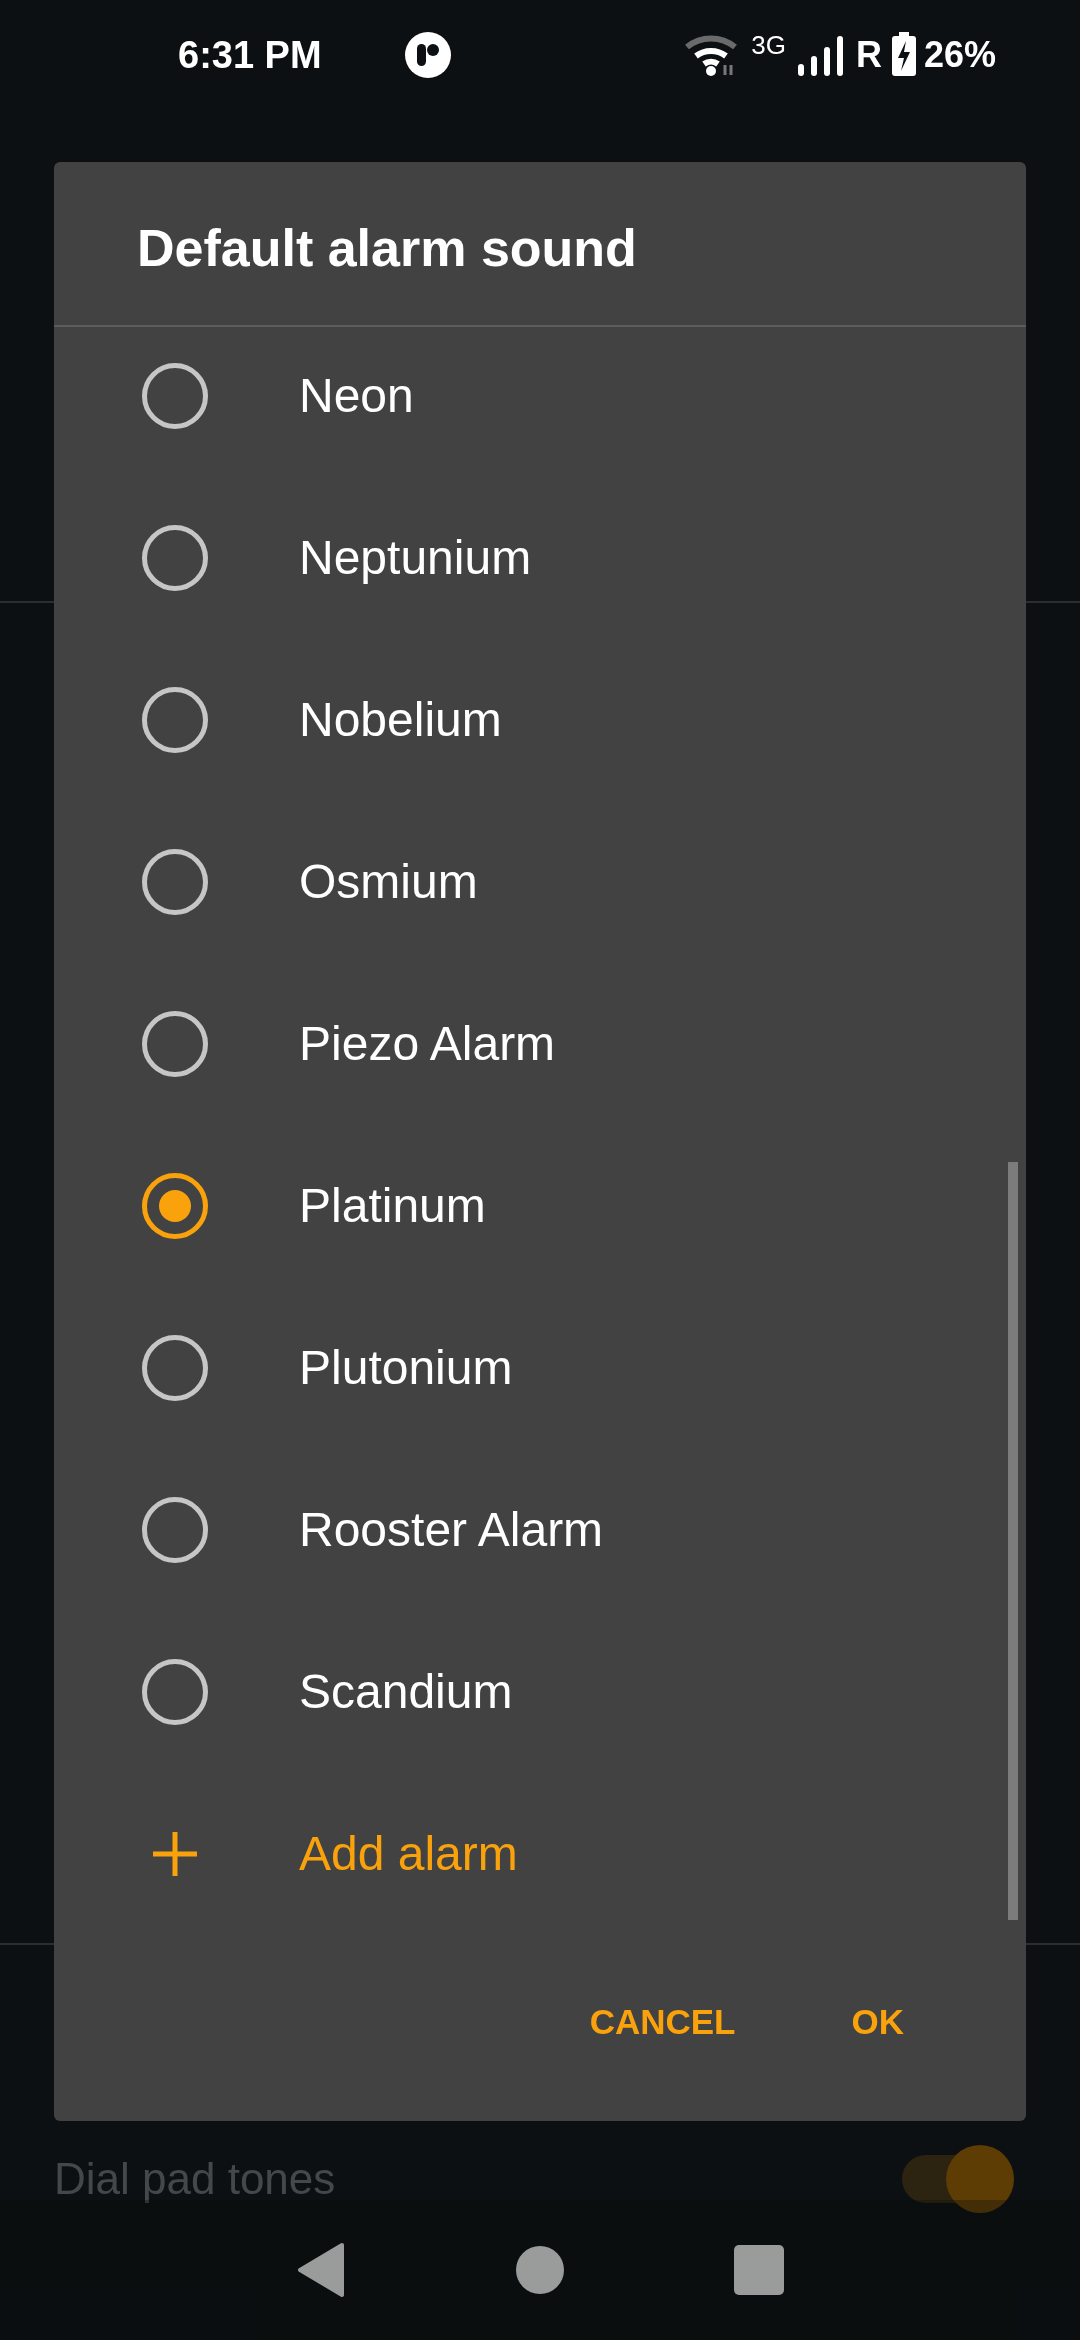 This screenshot has width=1080, height=2340. I want to click on app-notification-icon, so click(427, 55).